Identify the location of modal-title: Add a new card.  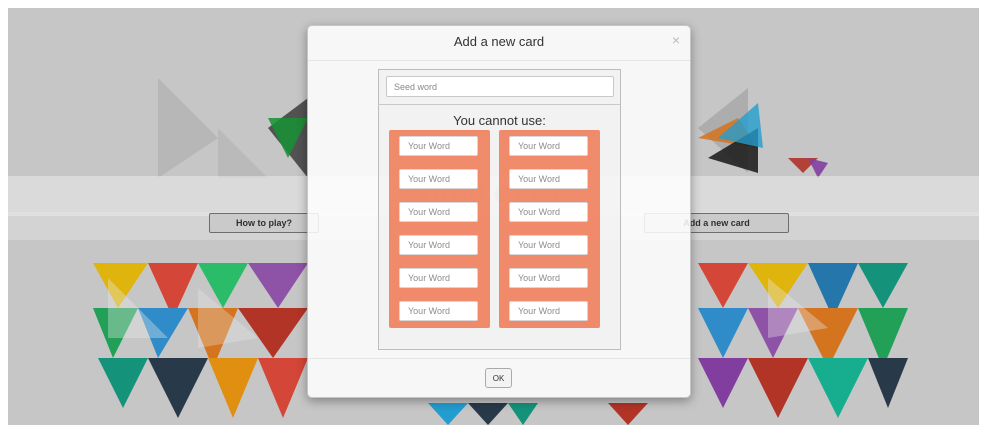
(499, 41).